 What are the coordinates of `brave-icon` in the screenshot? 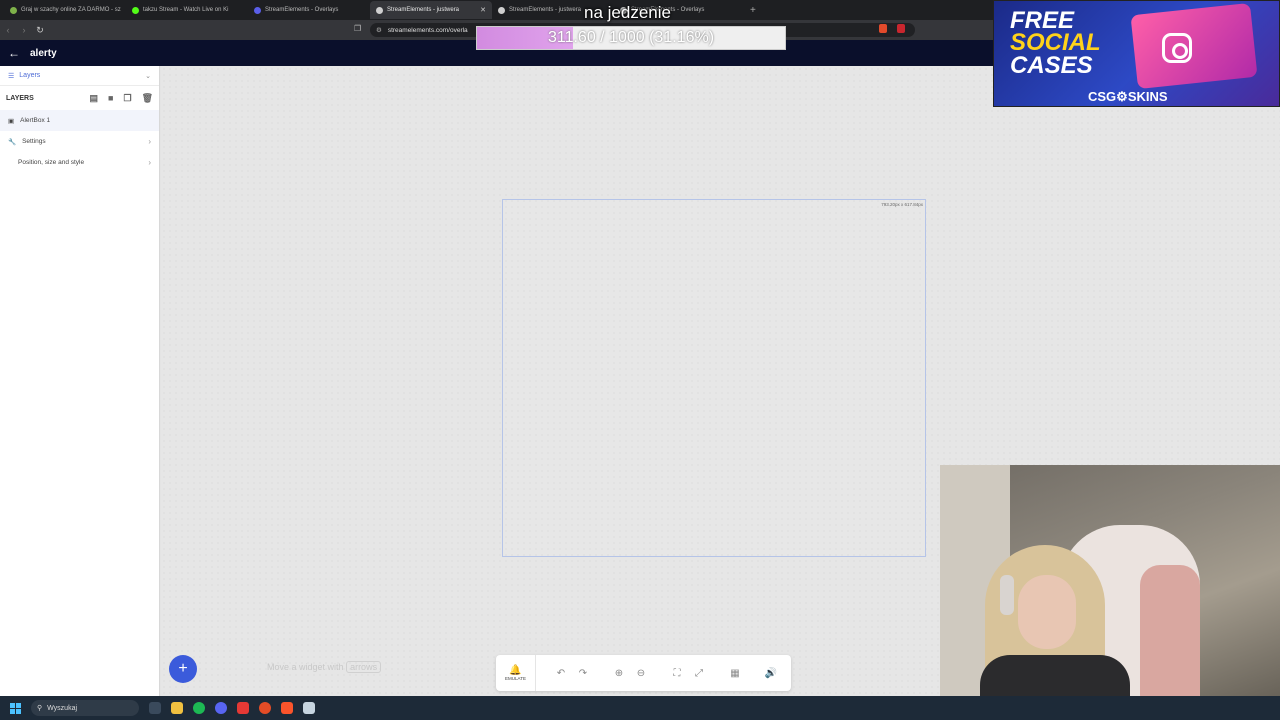 It's located at (287, 708).